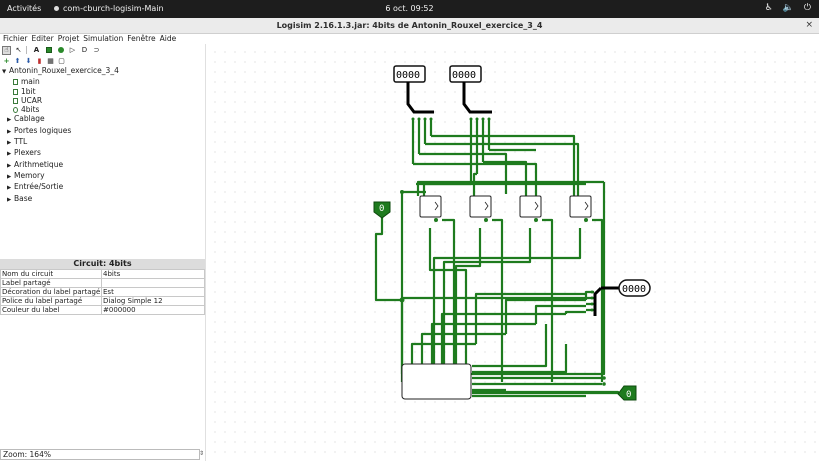 This screenshot has height=461, width=819. What do you see at coordinates (102, 199) in the screenshot?
I see `tree-lib-base: ▶ Base` at bounding box center [102, 199].